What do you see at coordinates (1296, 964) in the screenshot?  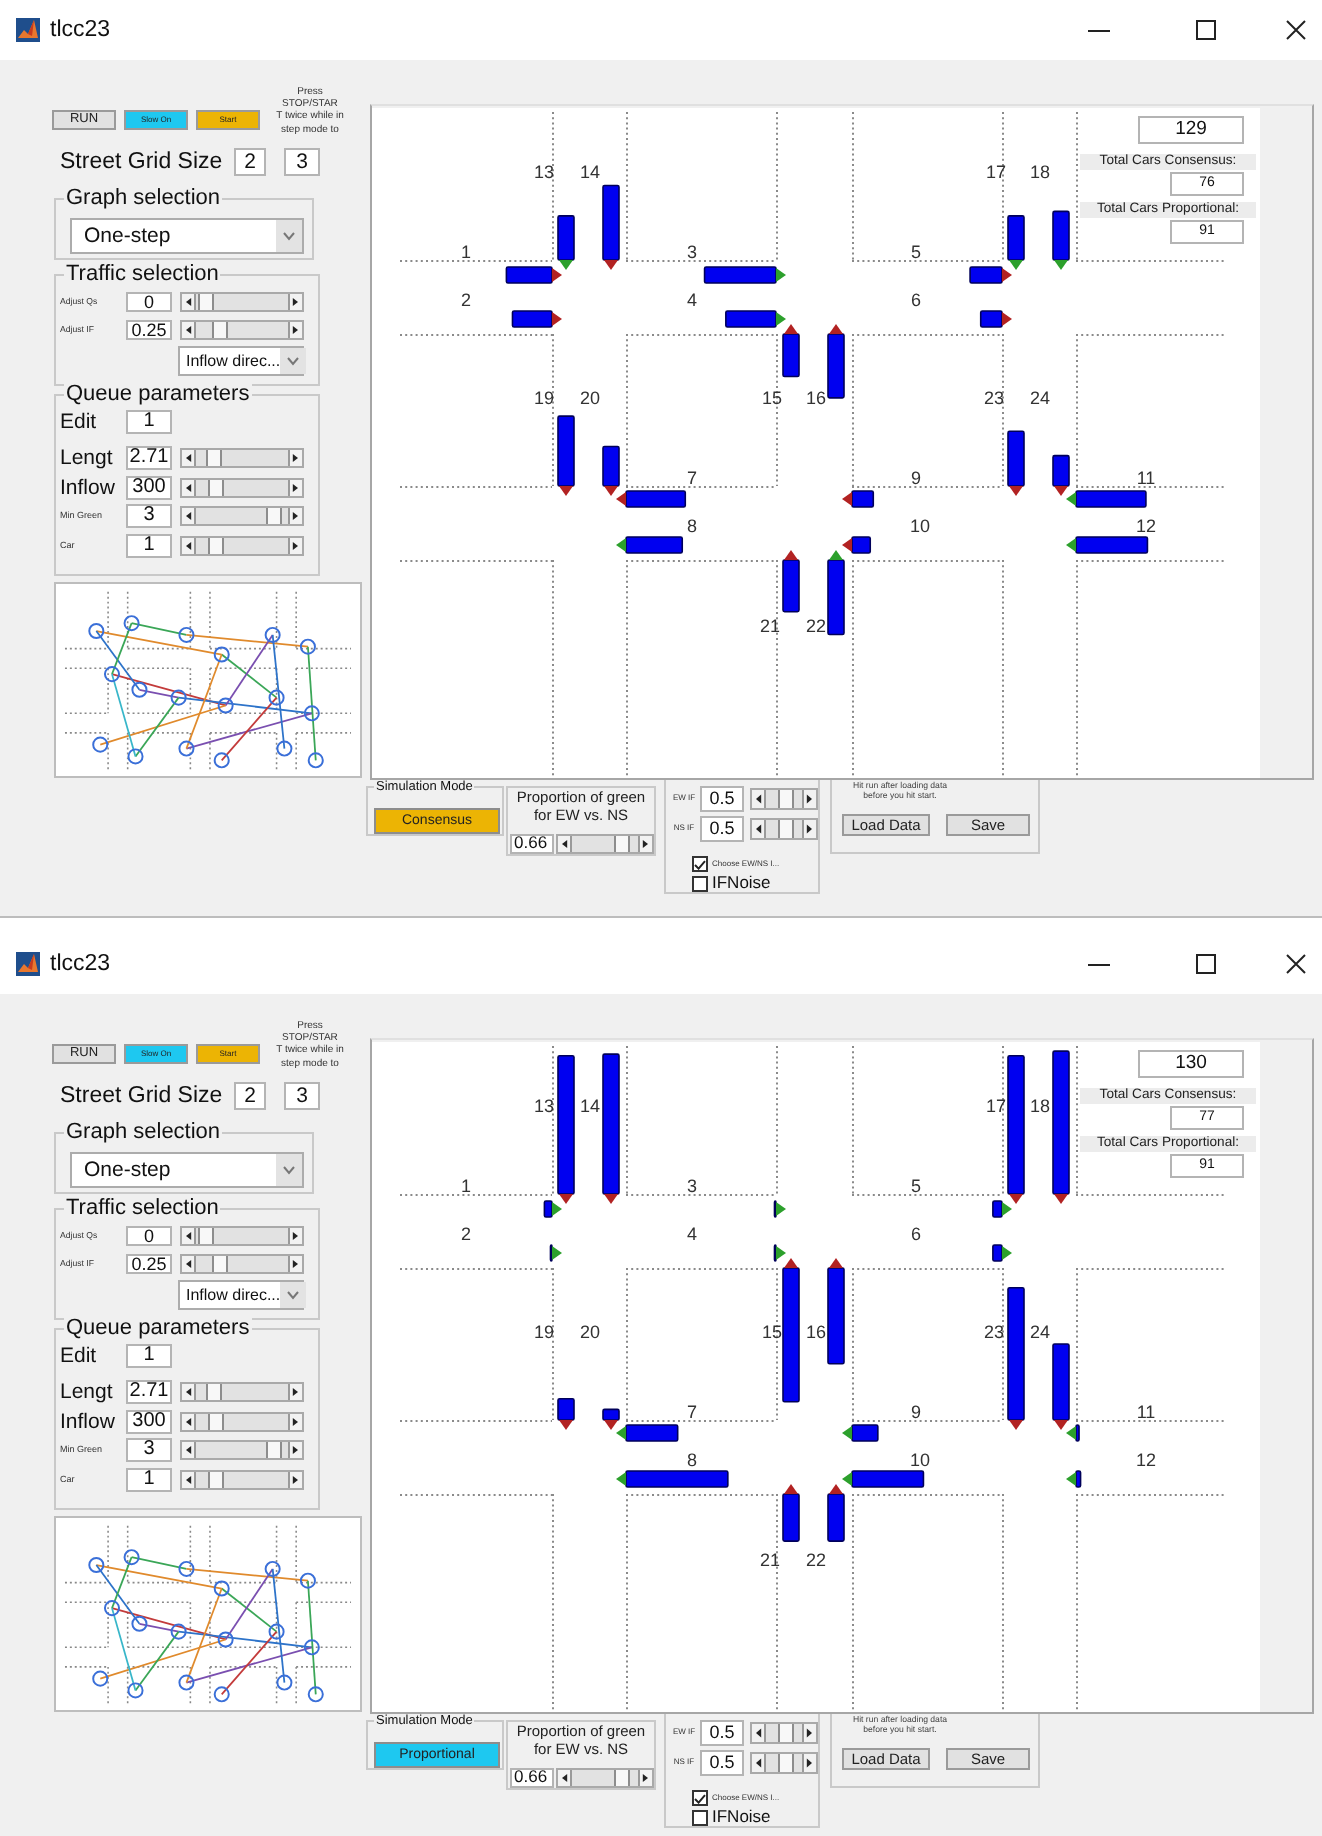 I see `close-icon` at bounding box center [1296, 964].